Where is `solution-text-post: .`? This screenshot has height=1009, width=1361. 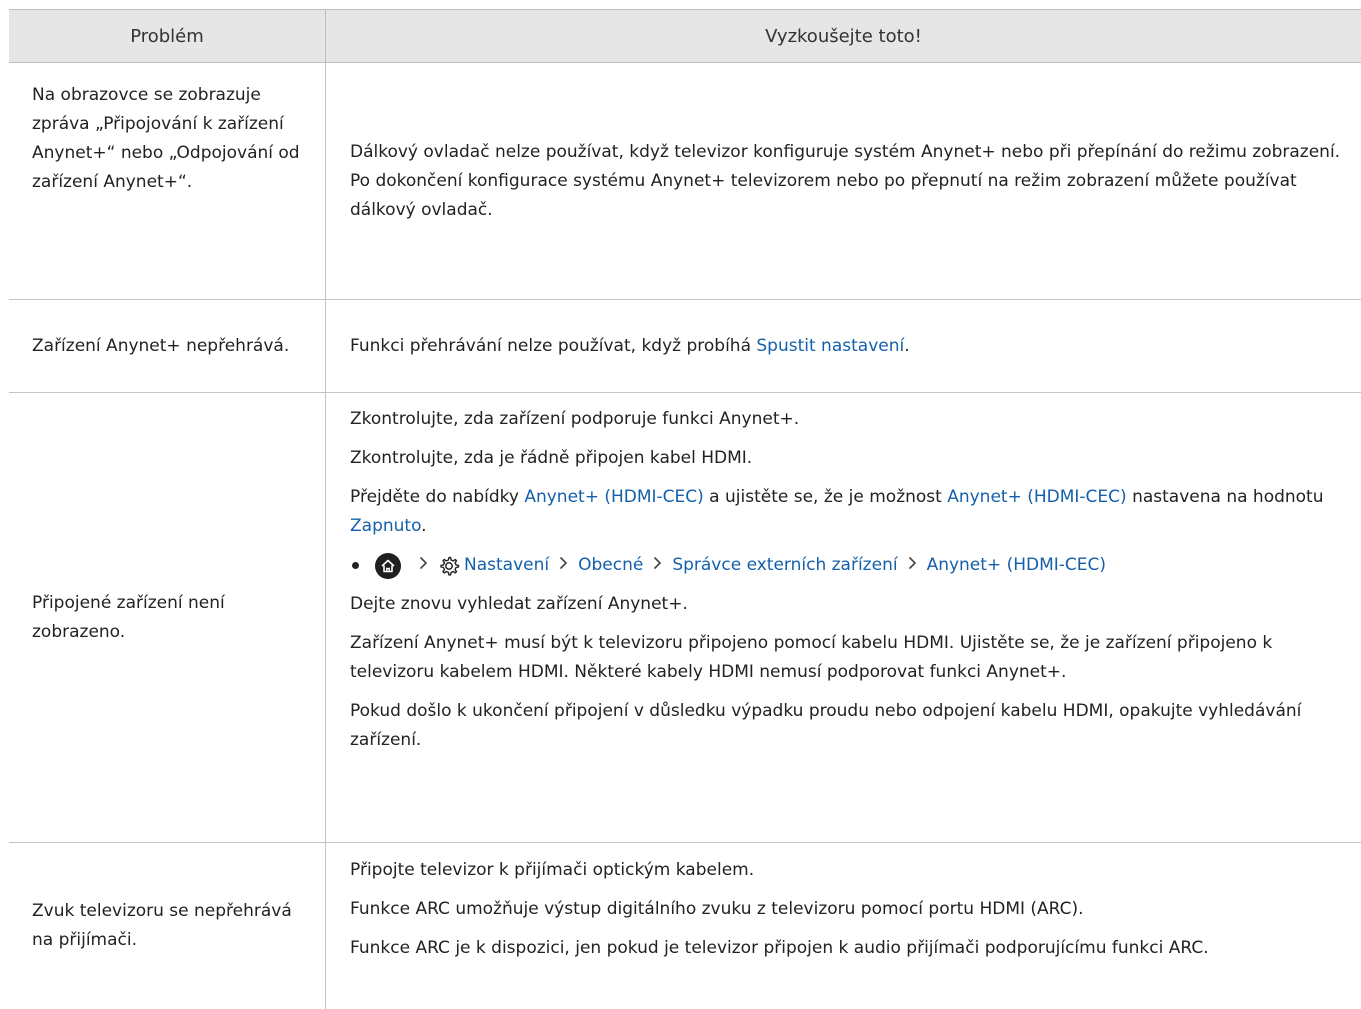 solution-text-post: . is located at coordinates (907, 345).